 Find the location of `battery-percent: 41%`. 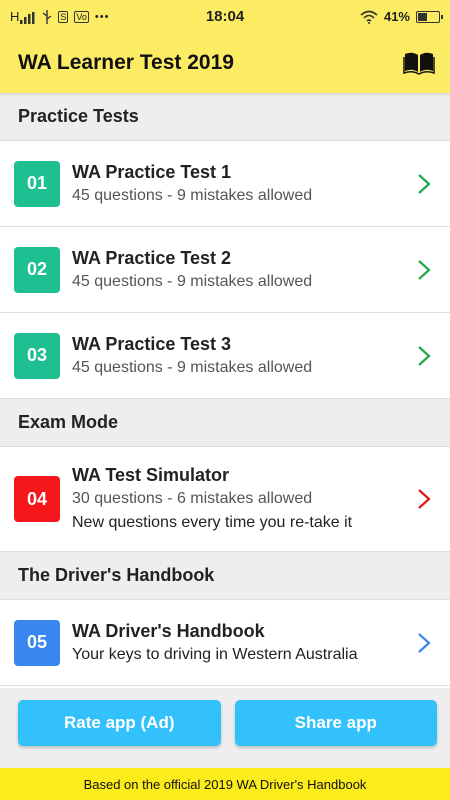

battery-percent: 41% is located at coordinates (396, 16).